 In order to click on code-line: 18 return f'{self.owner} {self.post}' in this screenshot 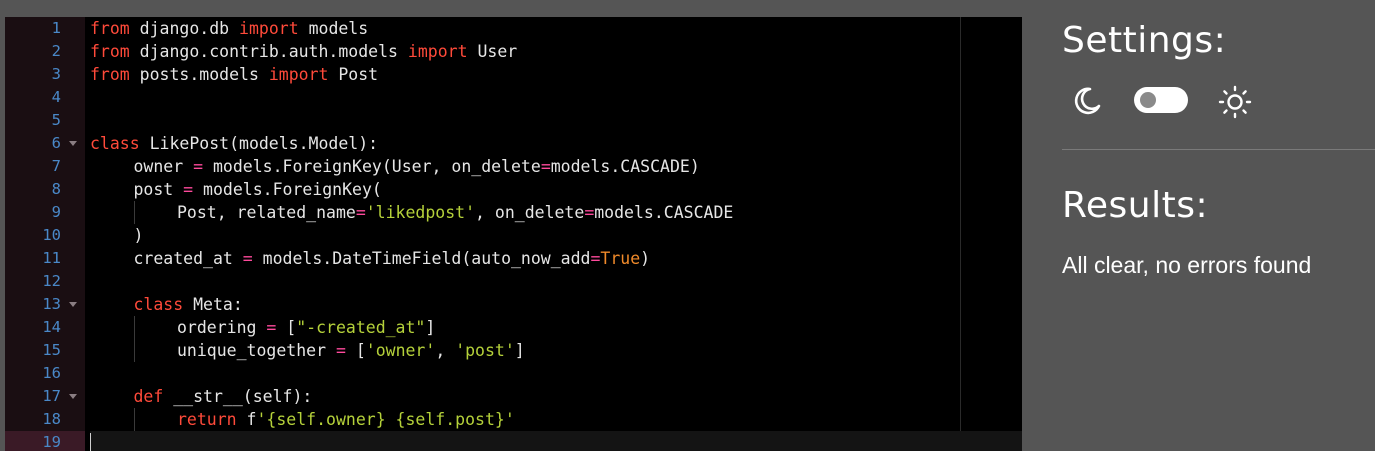, I will do `click(513, 419)`.